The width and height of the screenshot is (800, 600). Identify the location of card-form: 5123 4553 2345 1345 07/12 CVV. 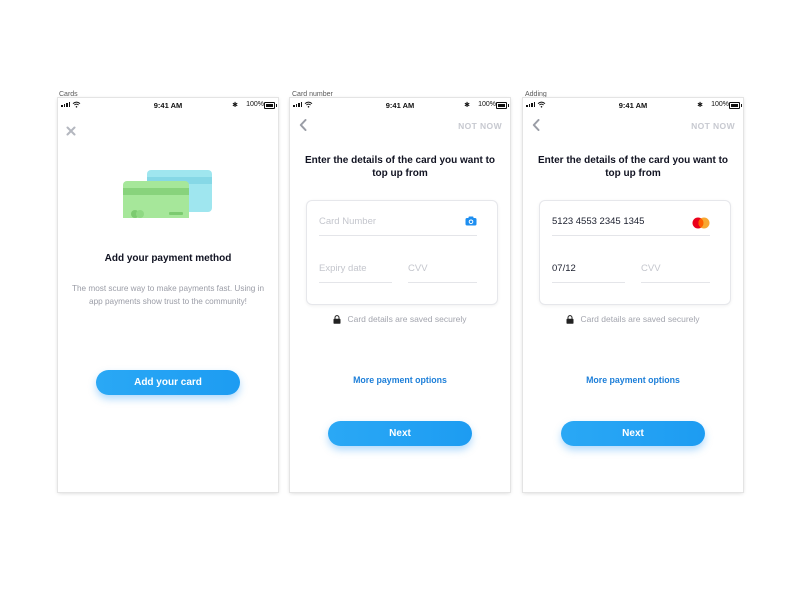
(635, 252).